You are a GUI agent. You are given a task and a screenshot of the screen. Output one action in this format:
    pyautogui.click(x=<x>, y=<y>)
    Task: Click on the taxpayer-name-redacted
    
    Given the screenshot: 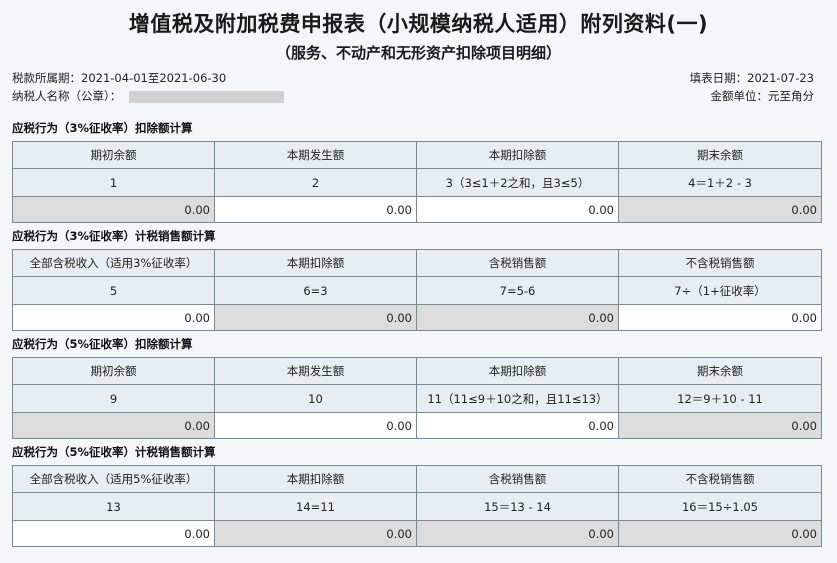 What is the action you would take?
    pyautogui.click(x=207, y=96)
    